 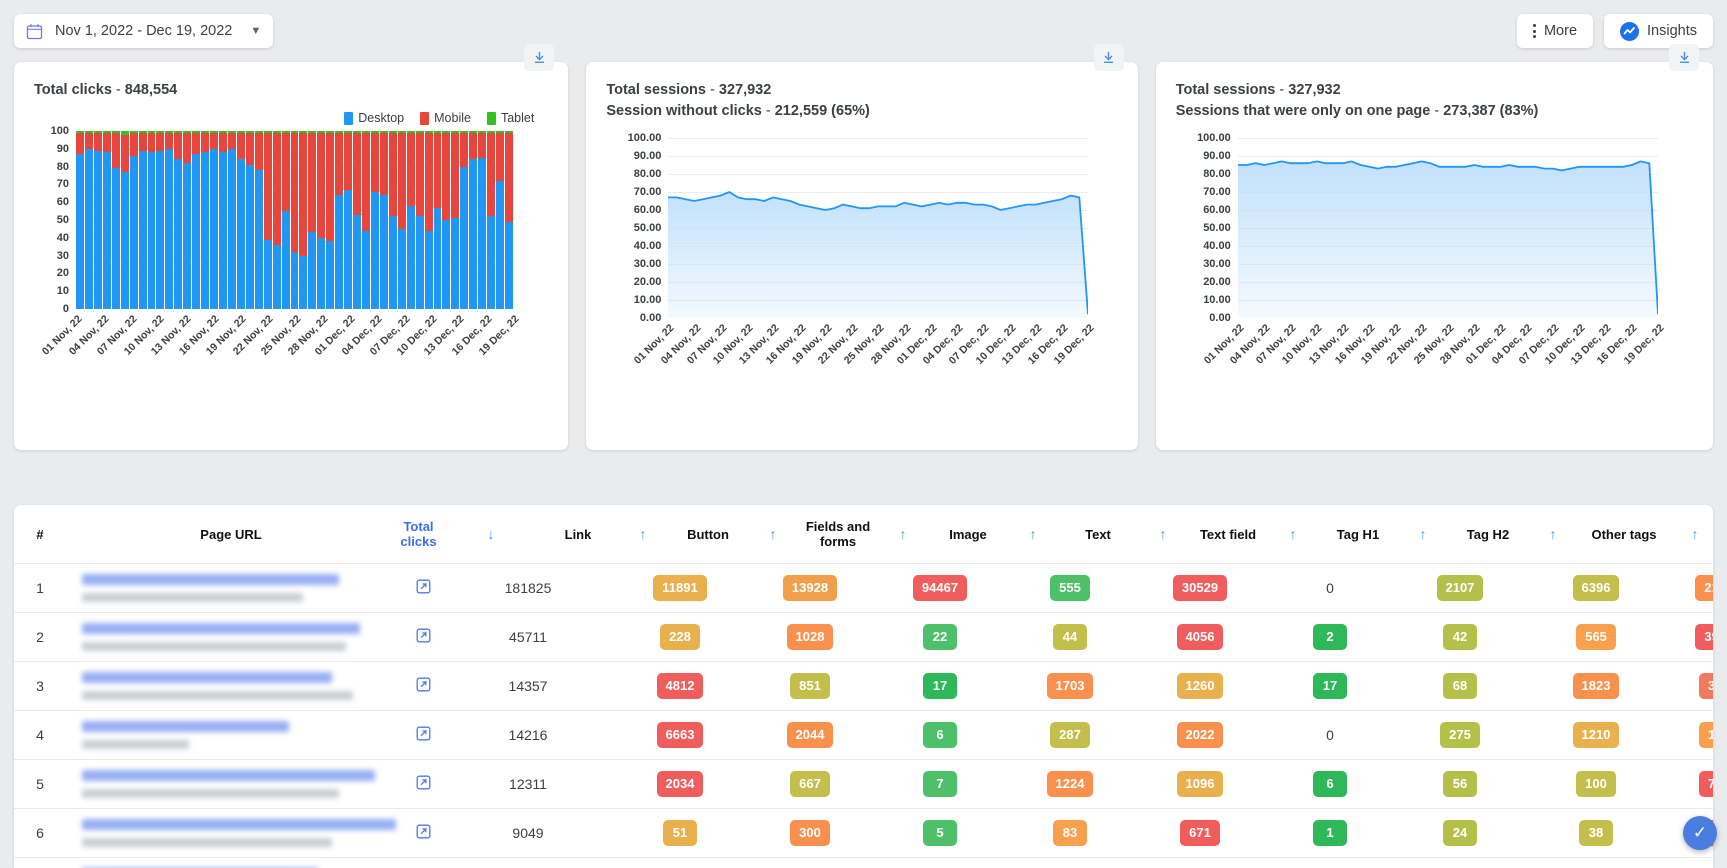 I want to click on confirmation-fab: ✓, so click(x=1700, y=833).